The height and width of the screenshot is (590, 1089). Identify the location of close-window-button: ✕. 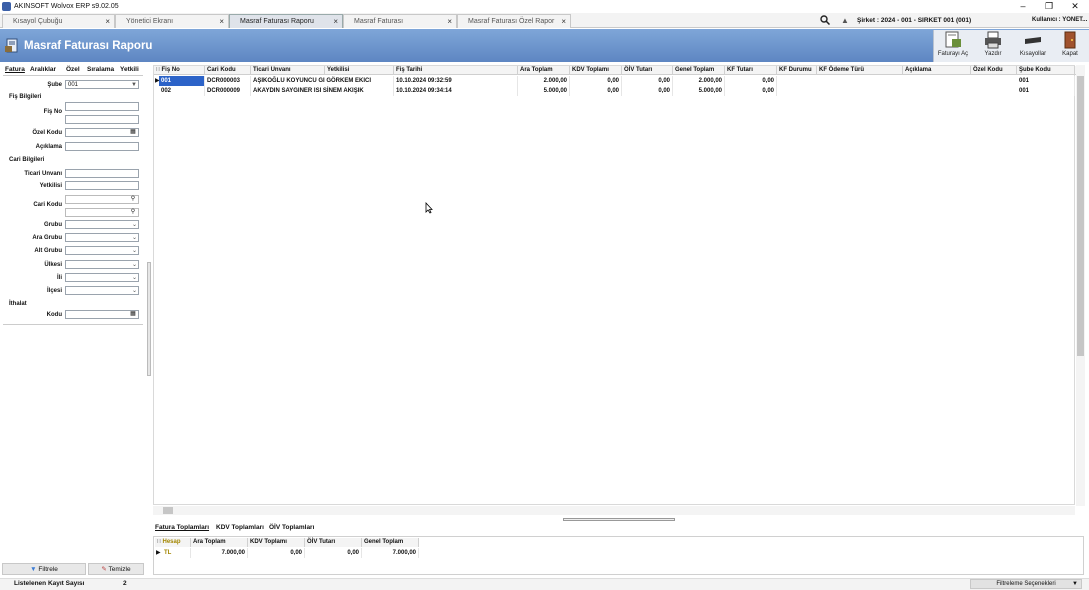
(1075, 6).